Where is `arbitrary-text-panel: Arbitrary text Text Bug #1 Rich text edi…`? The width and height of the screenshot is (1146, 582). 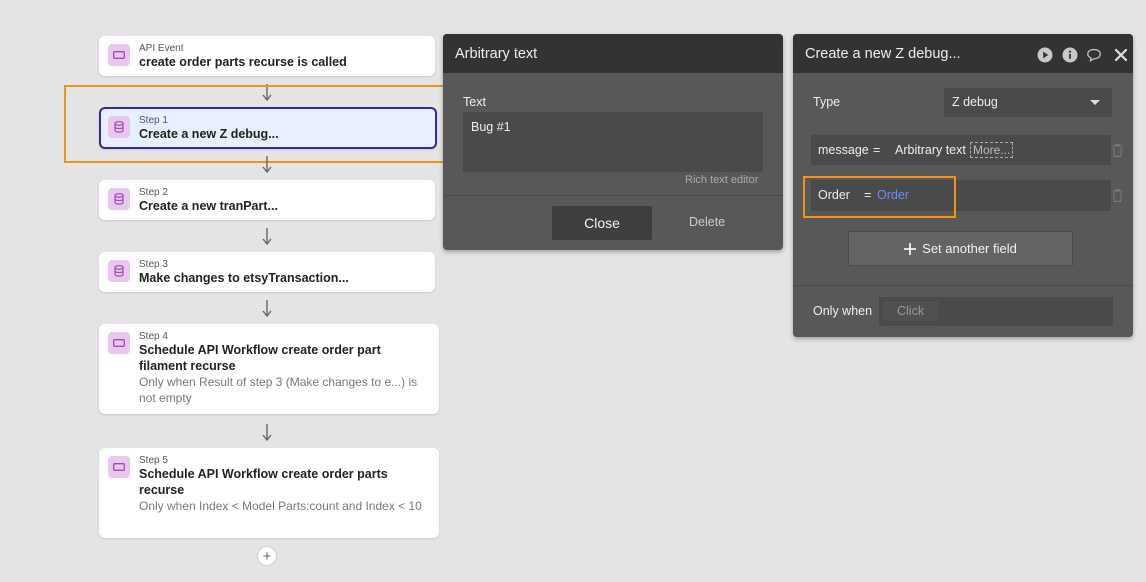 arbitrary-text-panel: Arbitrary text Text Bug #1 Rich text edi… is located at coordinates (613, 142).